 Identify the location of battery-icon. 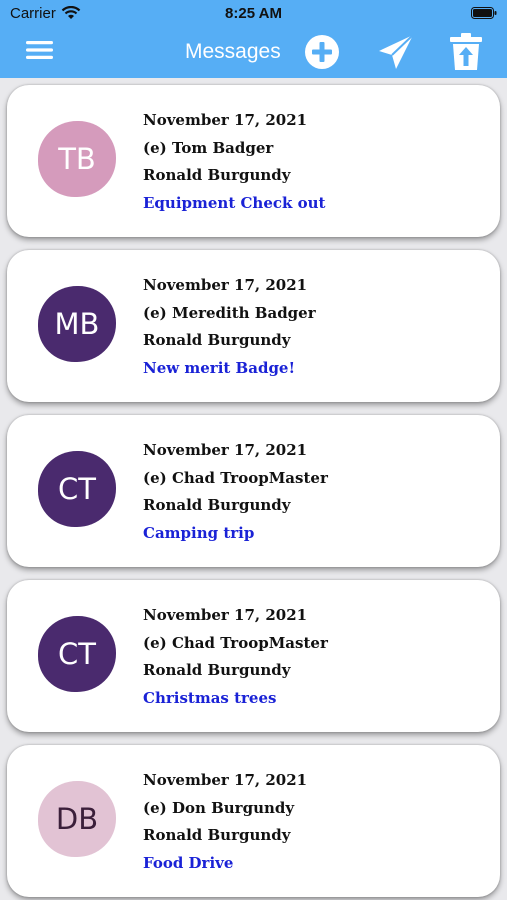
(484, 13).